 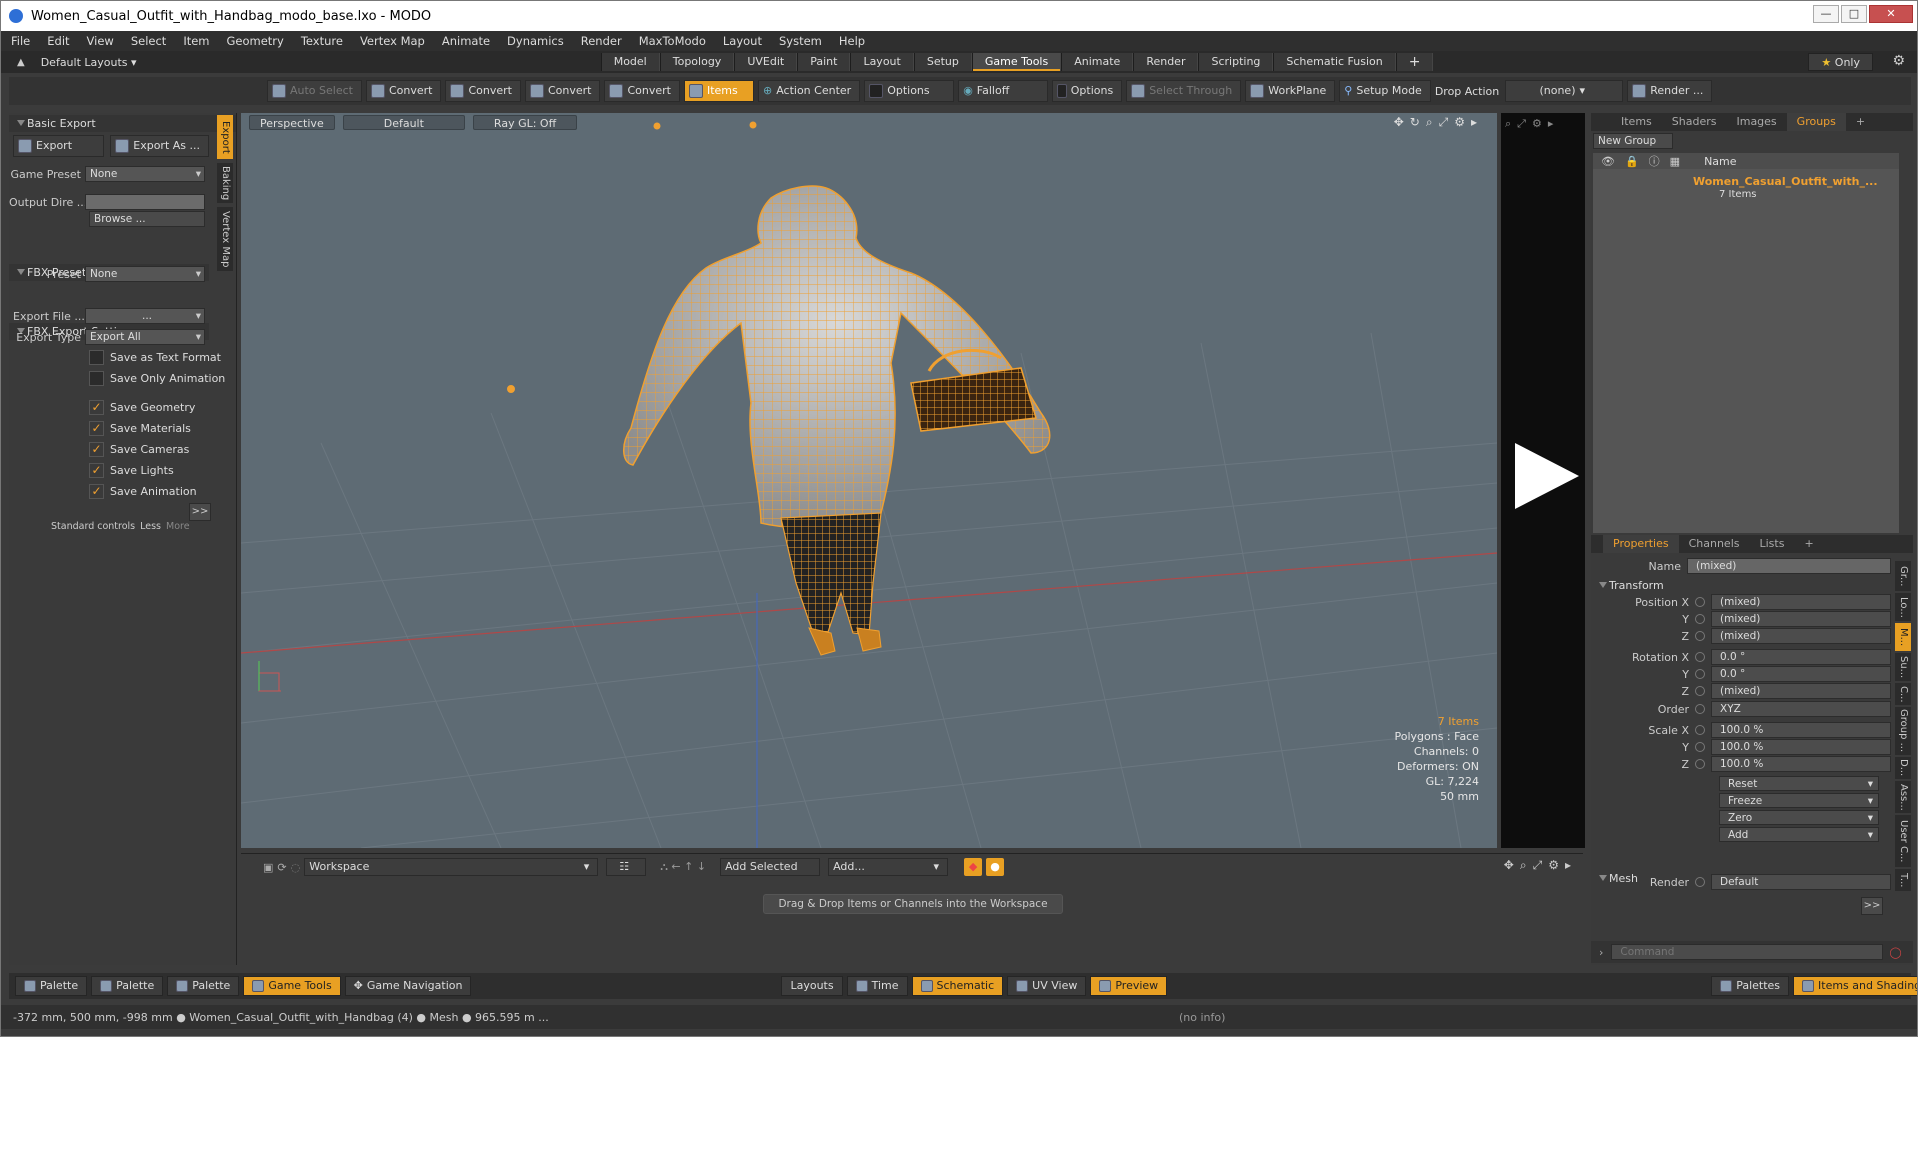 I want to click on save-cameras-checkbox: ✓, so click(x=96, y=449).